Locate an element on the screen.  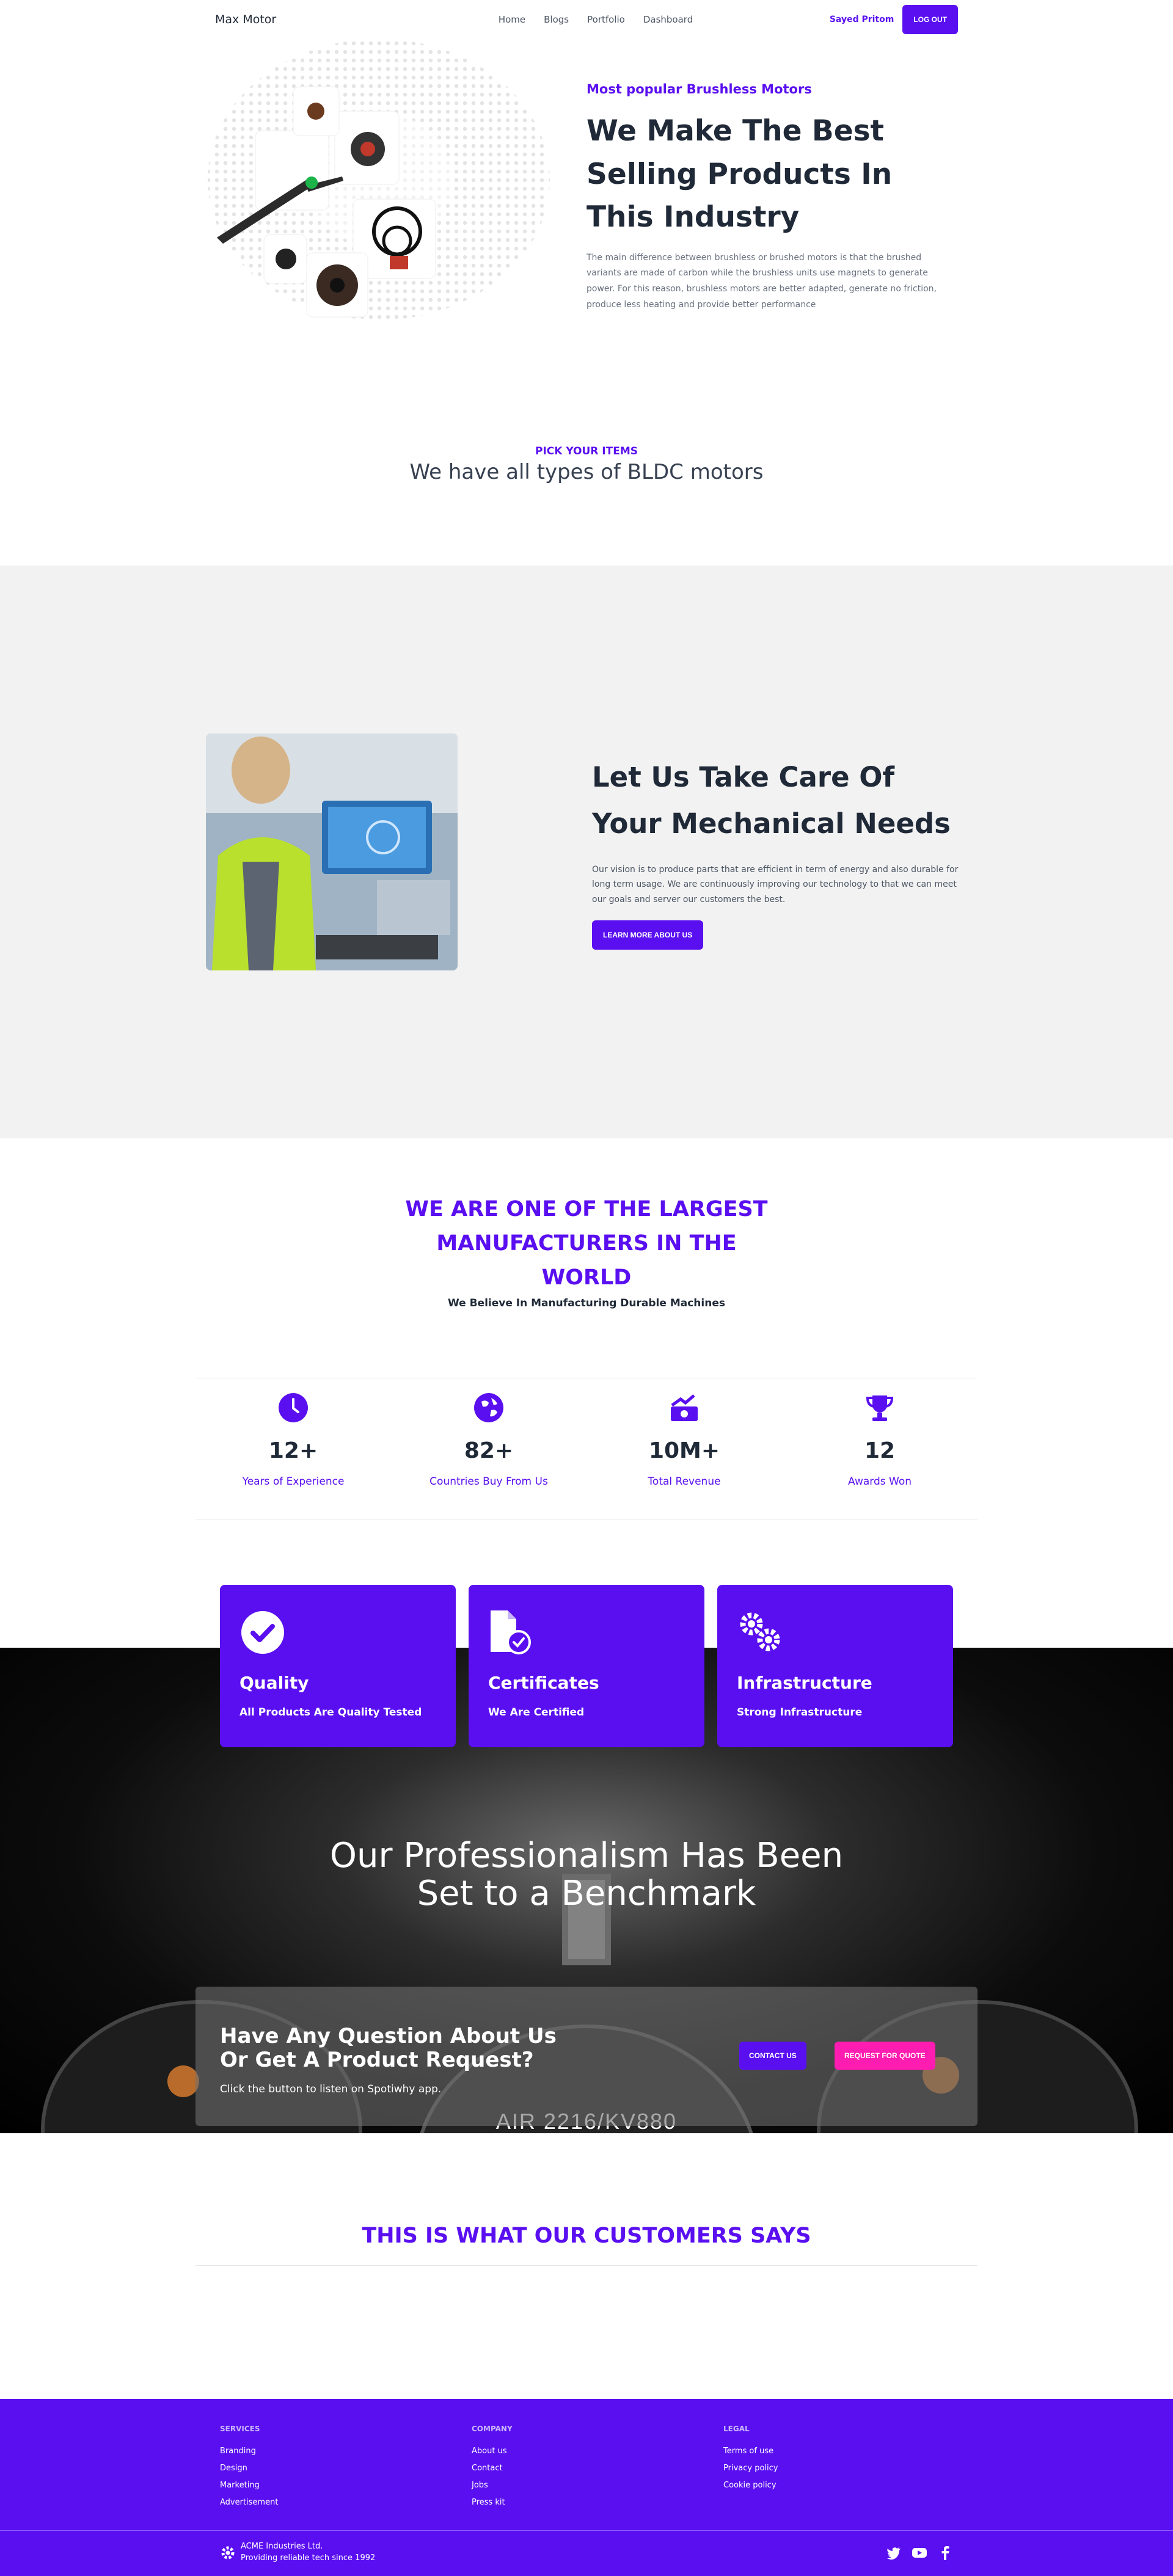
cta-title-line-2: Or Get A Product Request? is located at coordinates (377, 2060).